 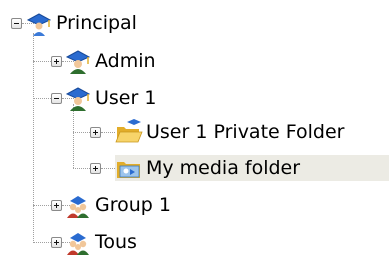 What do you see at coordinates (129, 168) in the screenshot?
I see `media-folder-icon` at bounding box center [129, 168].